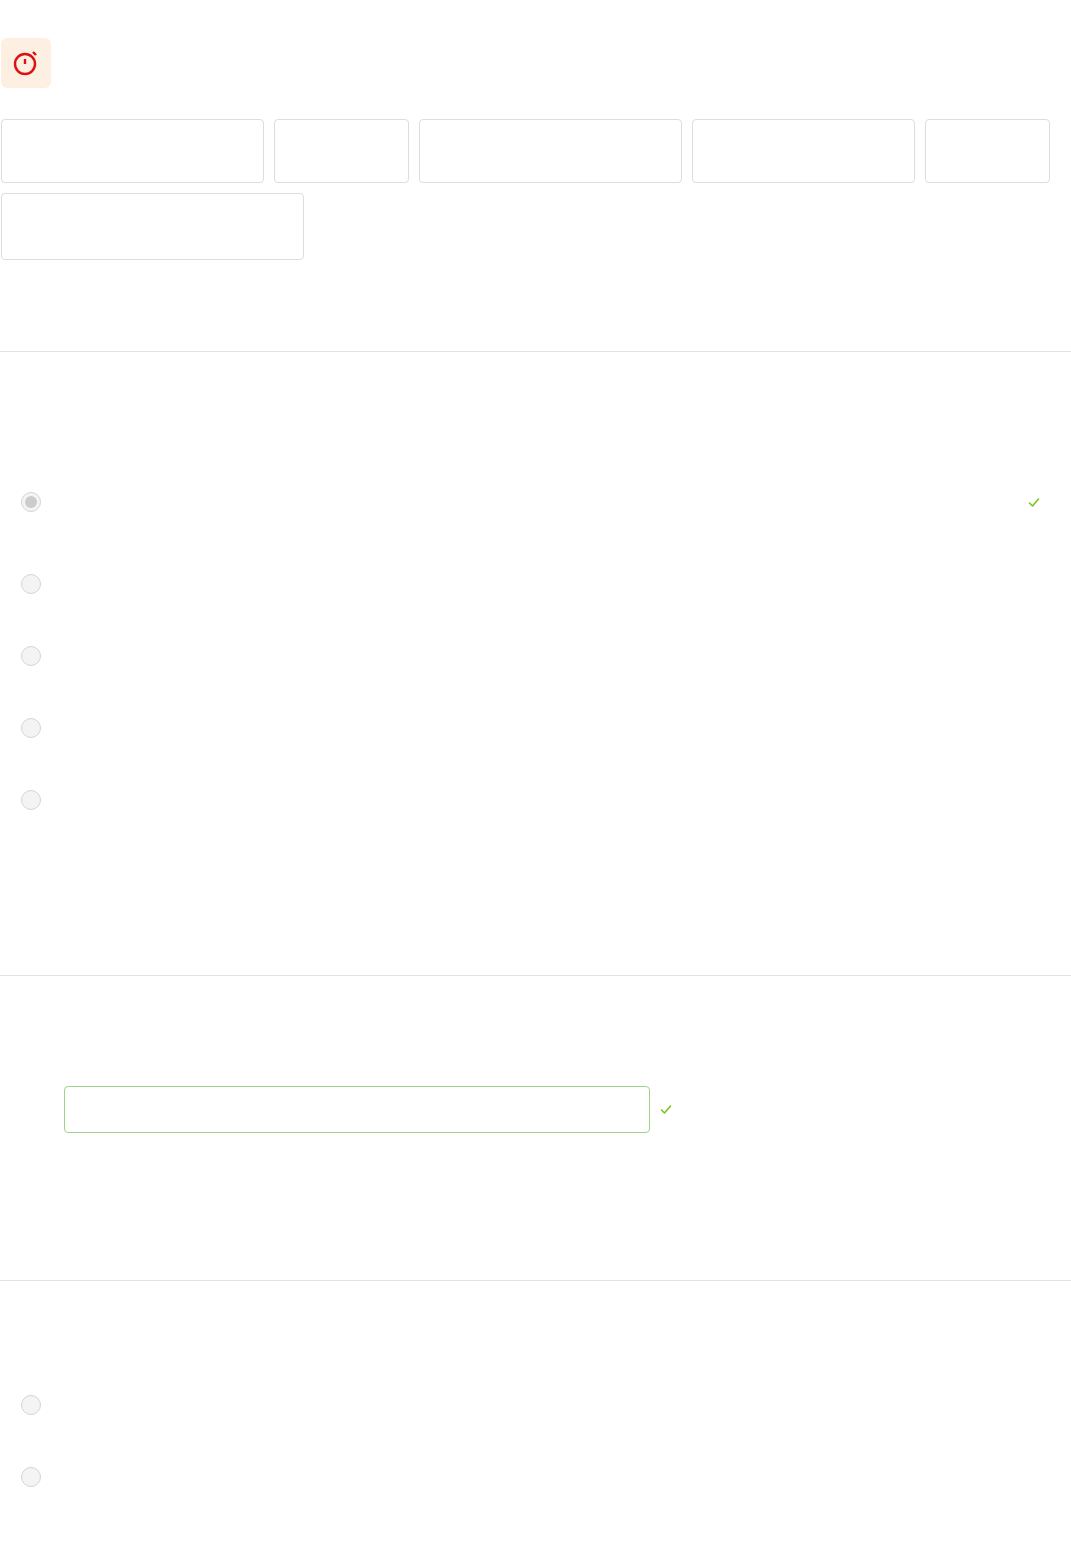  I want to click on answer-field, so click(357, 1109).